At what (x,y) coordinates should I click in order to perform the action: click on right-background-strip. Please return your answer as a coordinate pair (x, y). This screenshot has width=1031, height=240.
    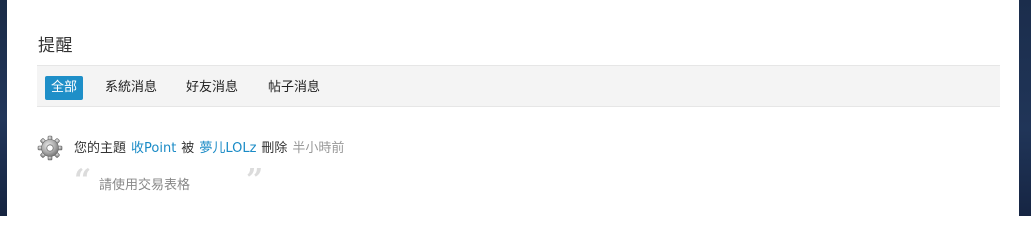
    Looking at the image, I should click on (1025, 108).